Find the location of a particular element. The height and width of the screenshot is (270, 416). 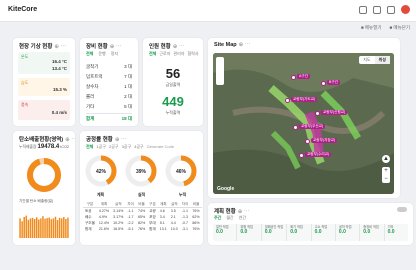

temperature-label: 온도 is located at coordinates (25, 56).